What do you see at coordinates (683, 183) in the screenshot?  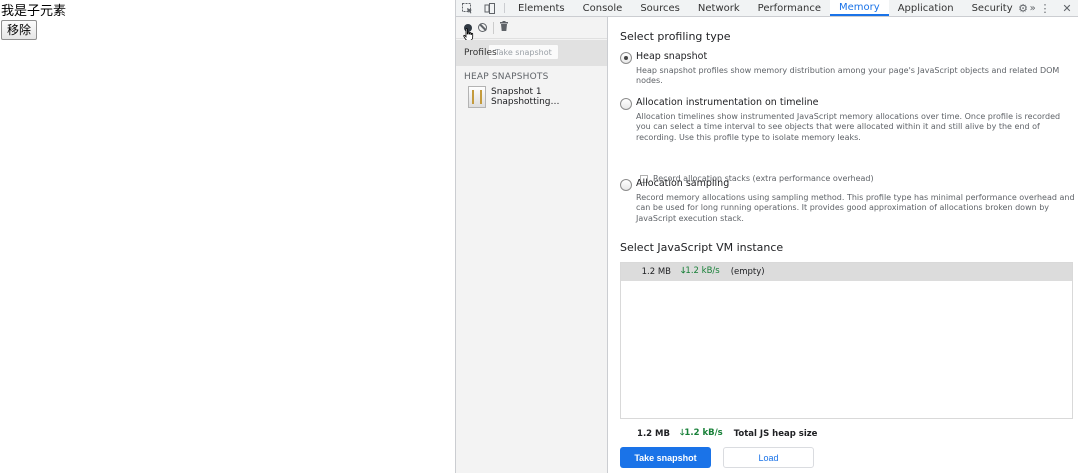 I see `allocation-sampling-title: Allocation sampling` at bounding box center [683, 183].